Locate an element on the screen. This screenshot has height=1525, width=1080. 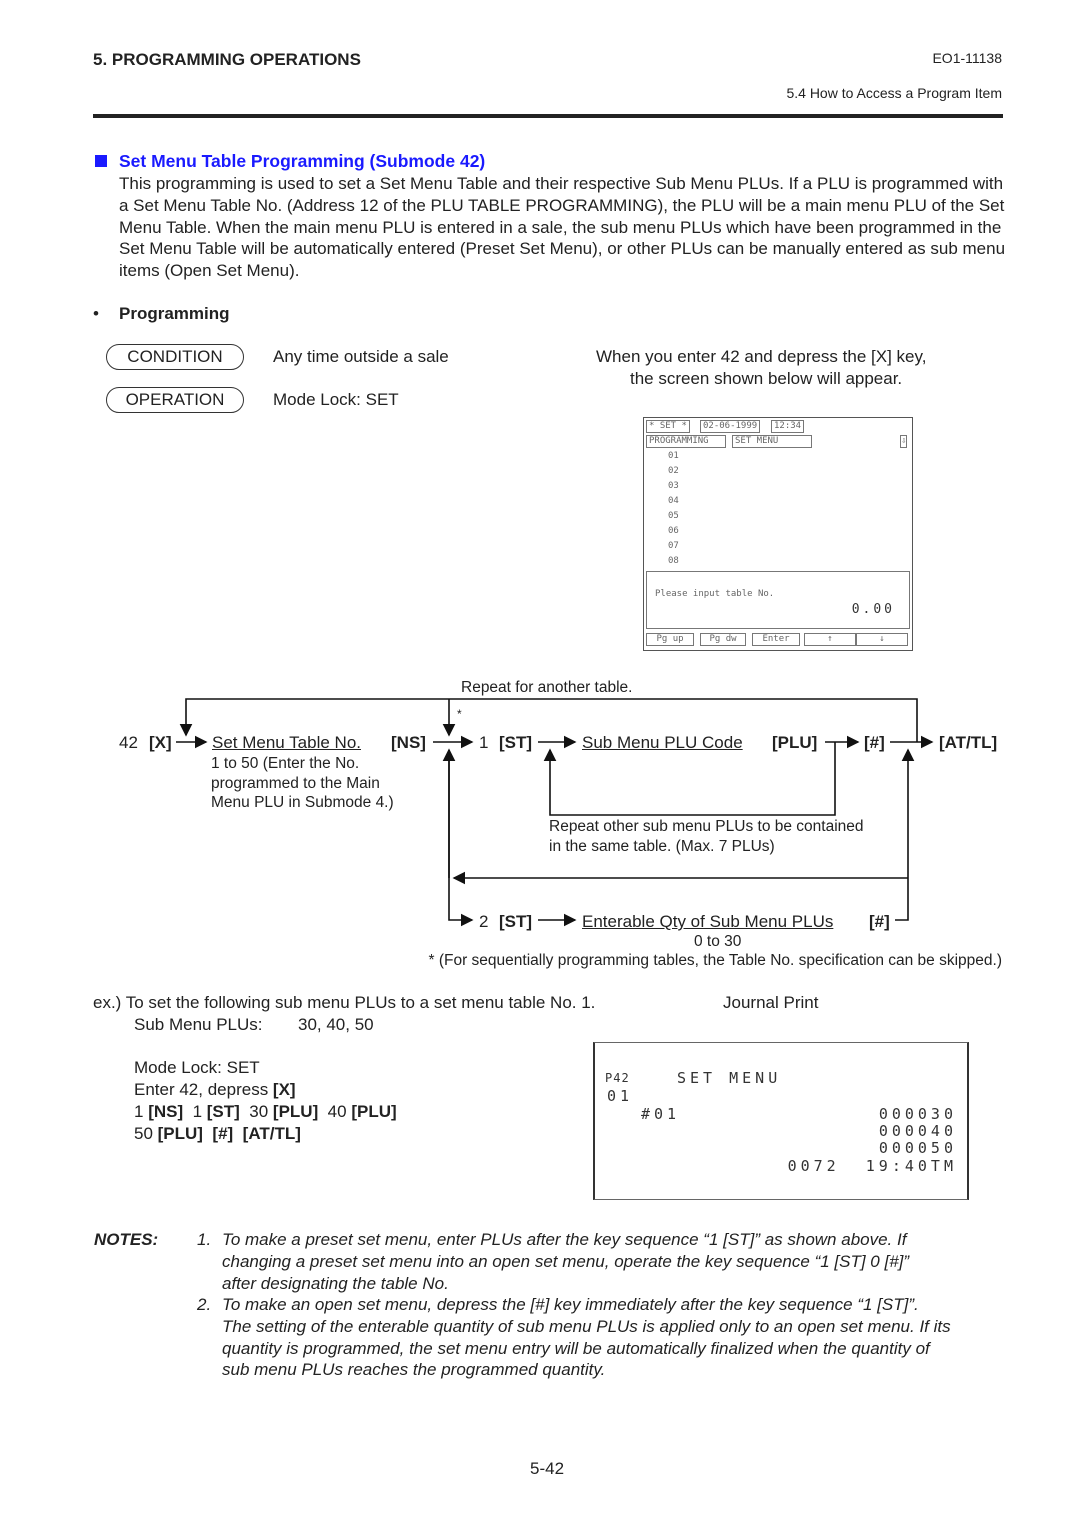
journal-number: #01 is located at coordinates (661, 1114).